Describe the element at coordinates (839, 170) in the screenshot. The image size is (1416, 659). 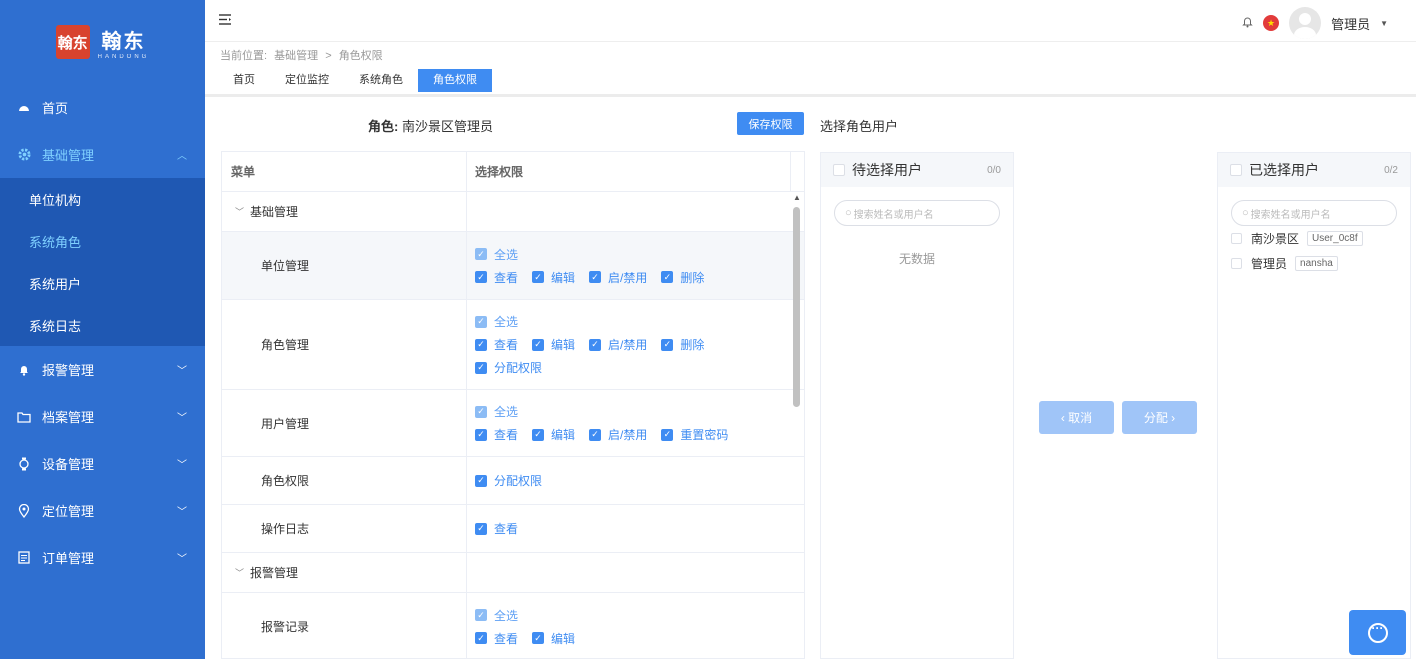
I see `select-all-pending-checkbox` at that location.